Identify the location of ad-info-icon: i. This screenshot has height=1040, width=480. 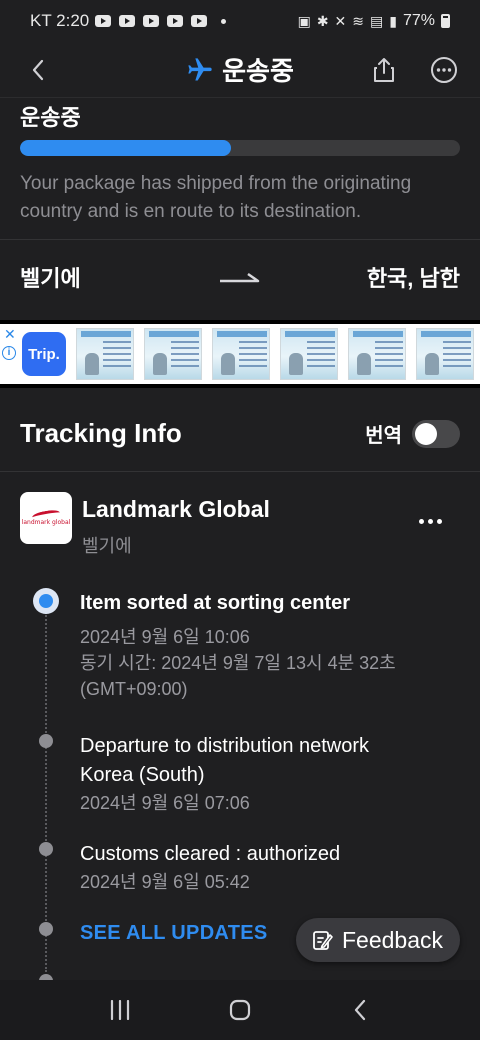
(9, 353).